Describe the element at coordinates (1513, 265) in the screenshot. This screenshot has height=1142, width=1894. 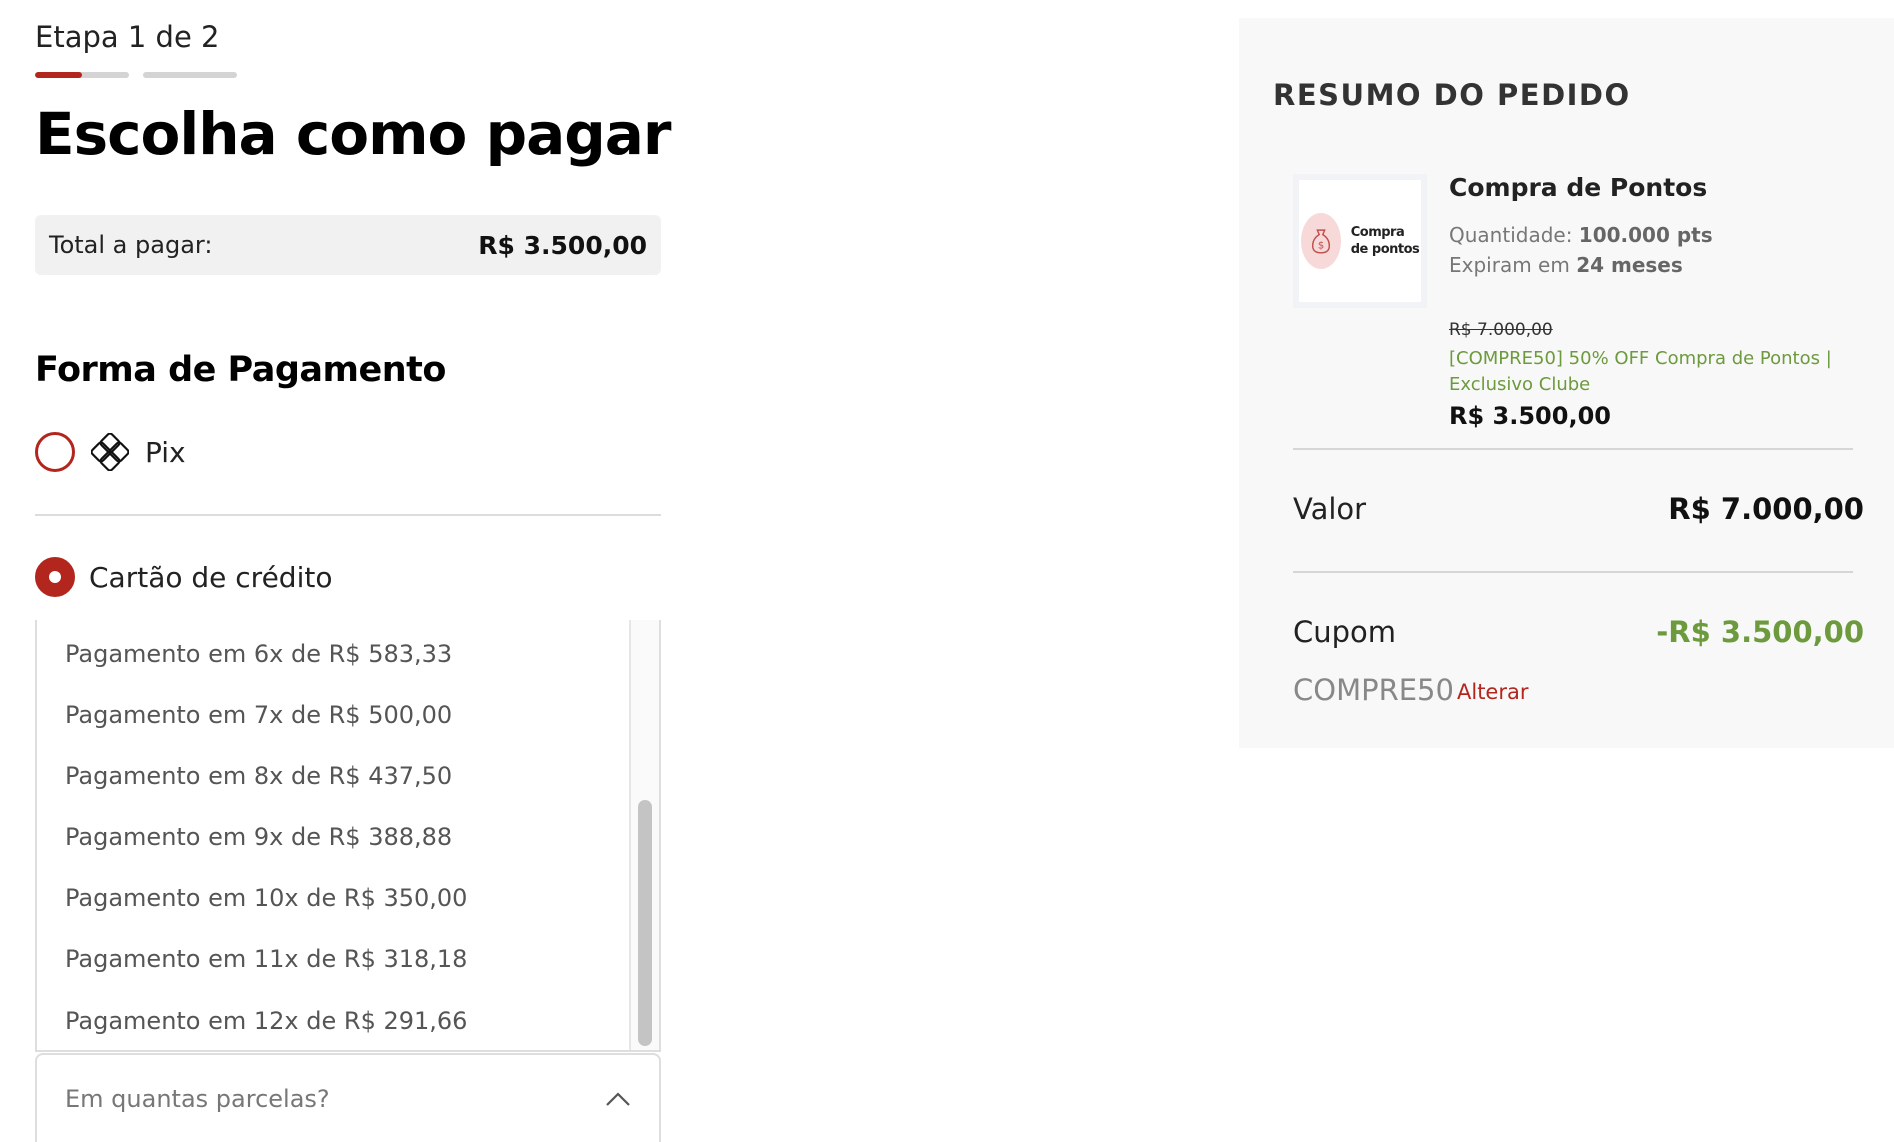
I see `expiry-label: Expiram em` at that location.